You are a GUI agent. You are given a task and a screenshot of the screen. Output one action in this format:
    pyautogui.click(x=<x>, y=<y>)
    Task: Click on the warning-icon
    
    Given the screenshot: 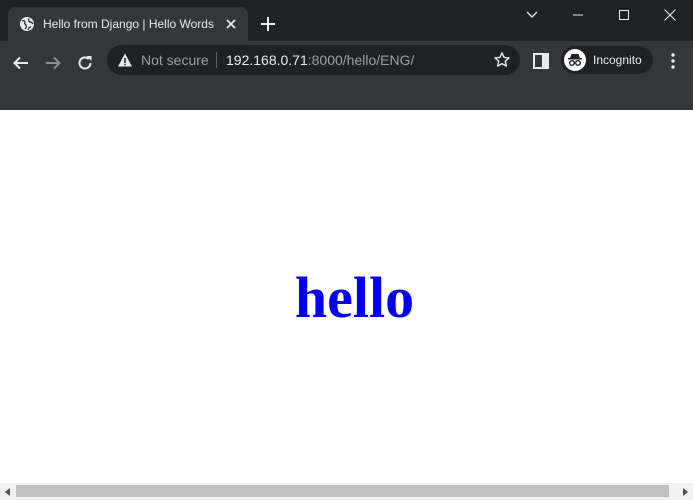 What is the action you would take?
    pyautogui.click(x=125, y=60)
    